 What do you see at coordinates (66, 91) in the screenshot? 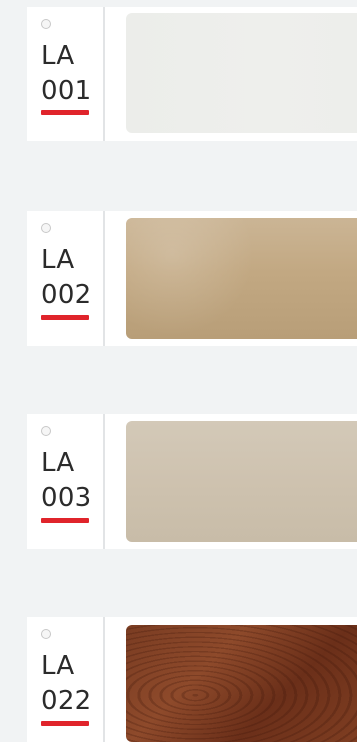
I see `swatch-code-number: 001` at bounding box center [66, 91].